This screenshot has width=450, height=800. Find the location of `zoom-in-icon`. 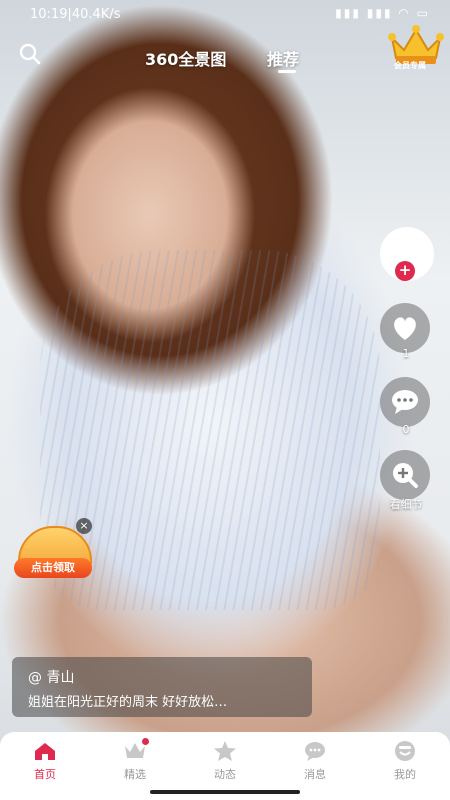

zoom-in-icon is located at coordinates (405, 475).